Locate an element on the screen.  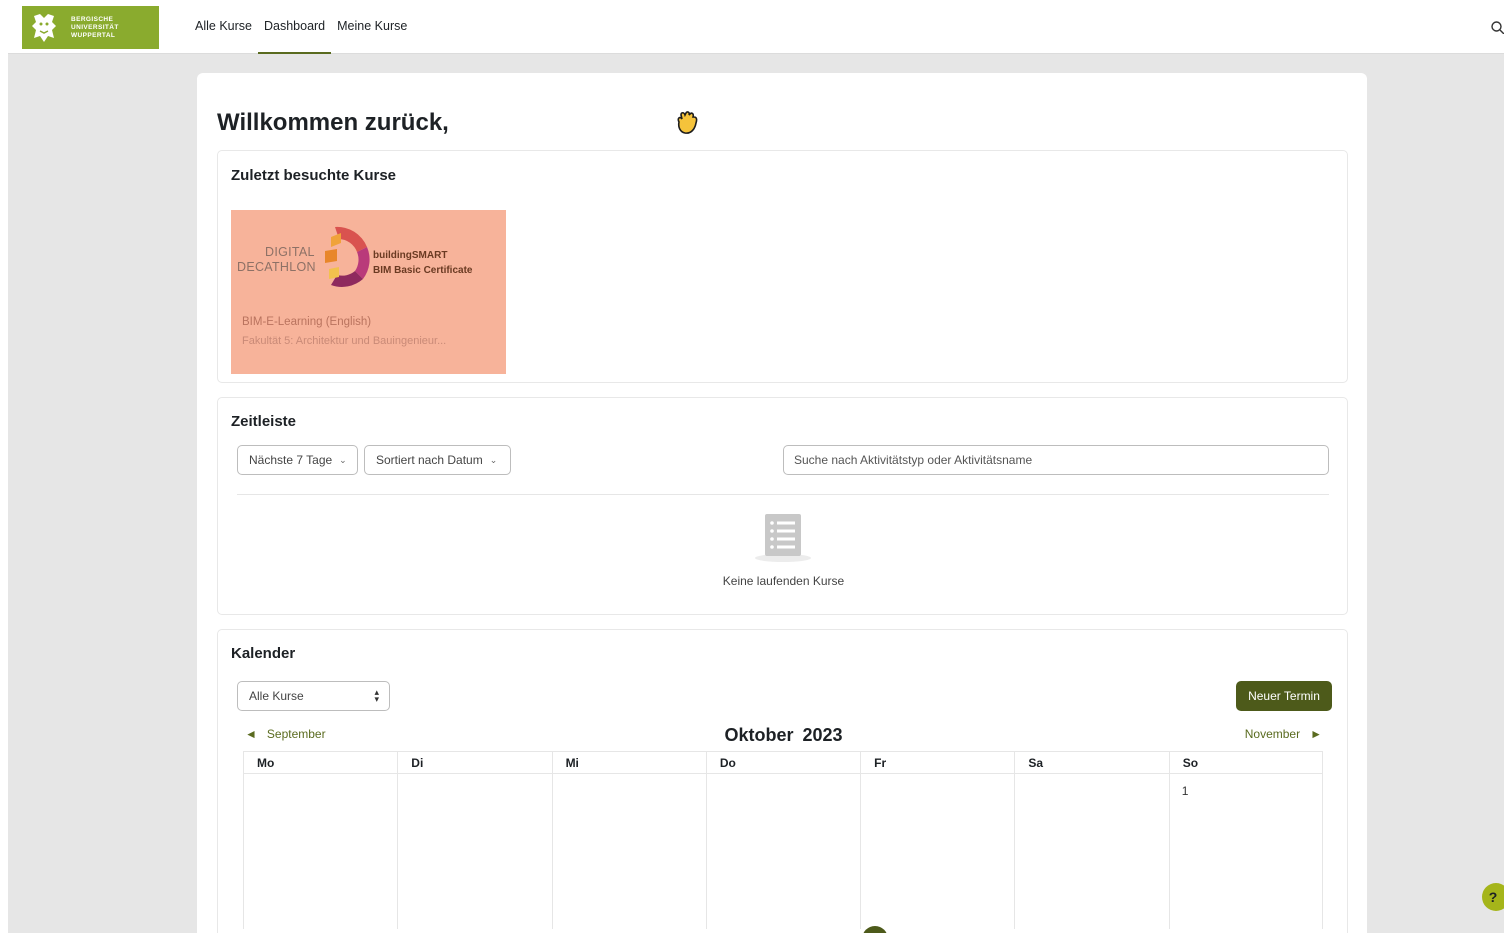
divider is located at coordinates (783, 494).